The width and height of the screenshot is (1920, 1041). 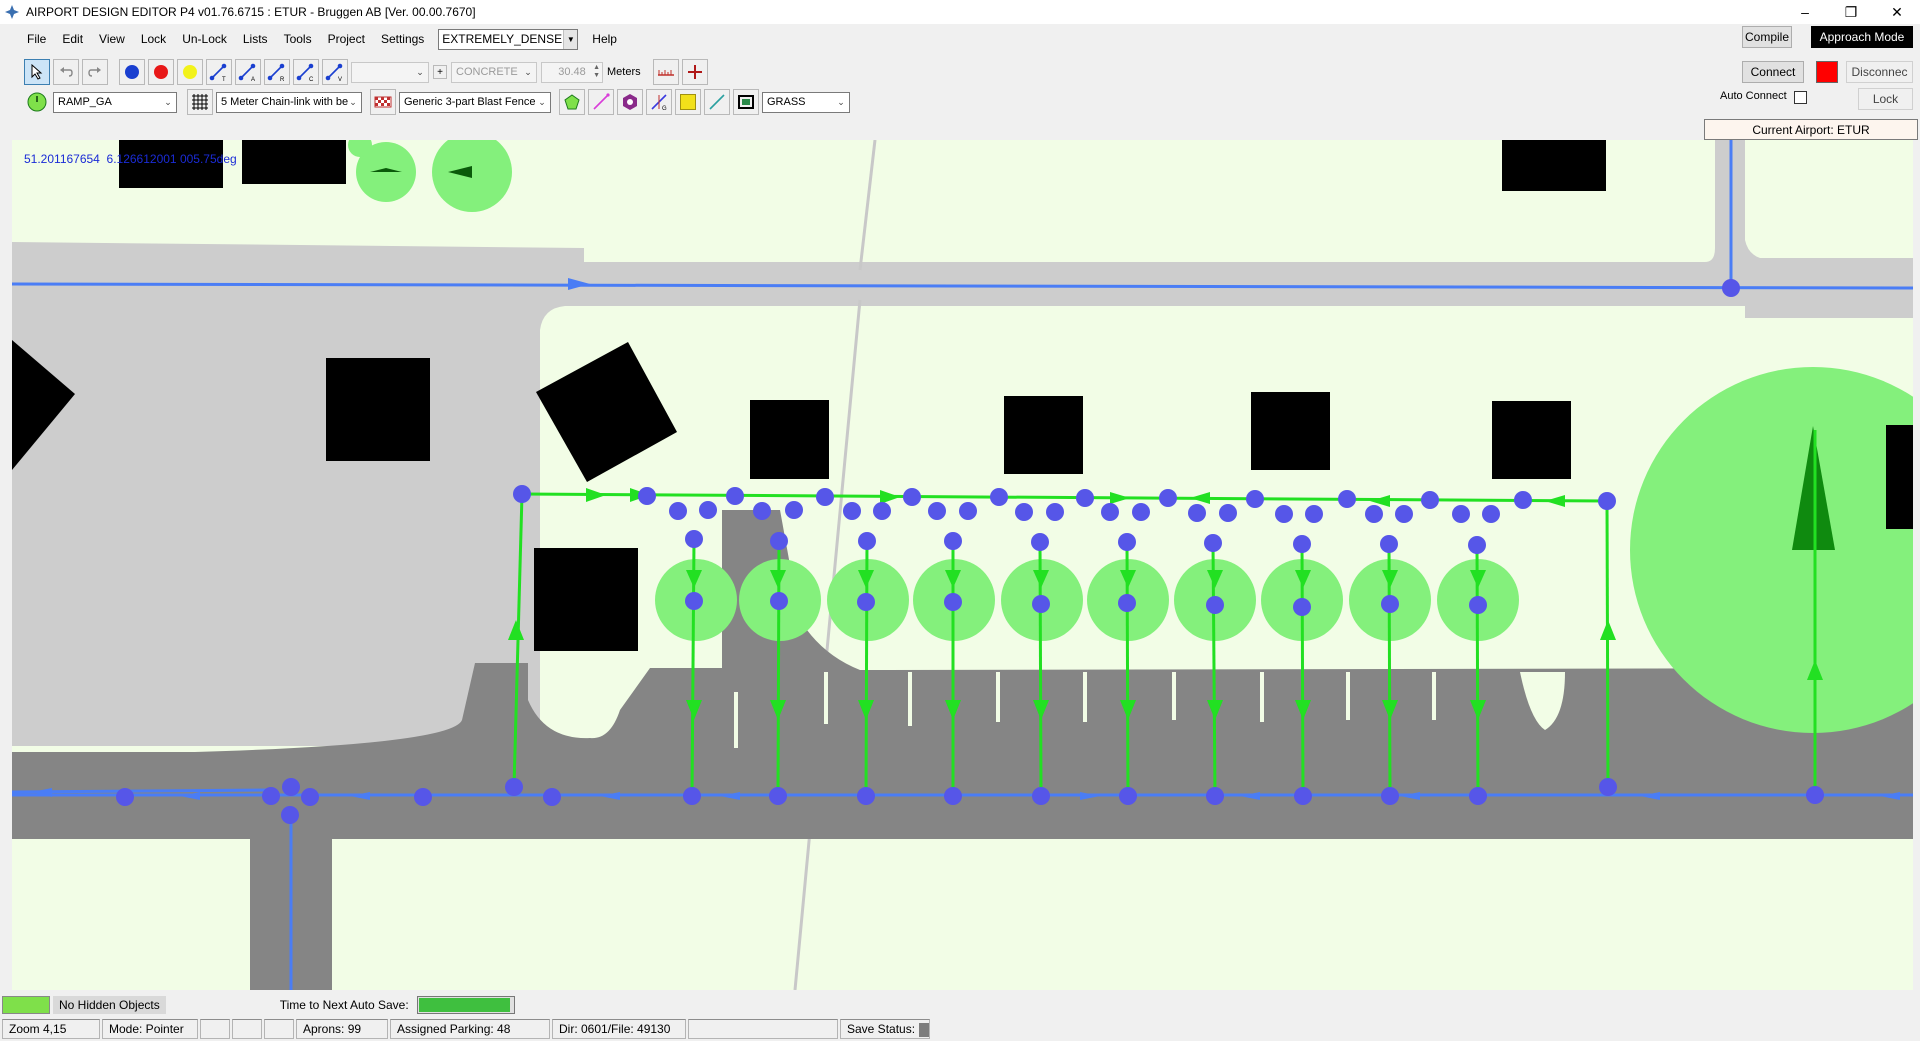 What do you see at coordinates (390, 72) in the screenshot?
I see `empty-select: ⌄` at bounding box center [390, 72].